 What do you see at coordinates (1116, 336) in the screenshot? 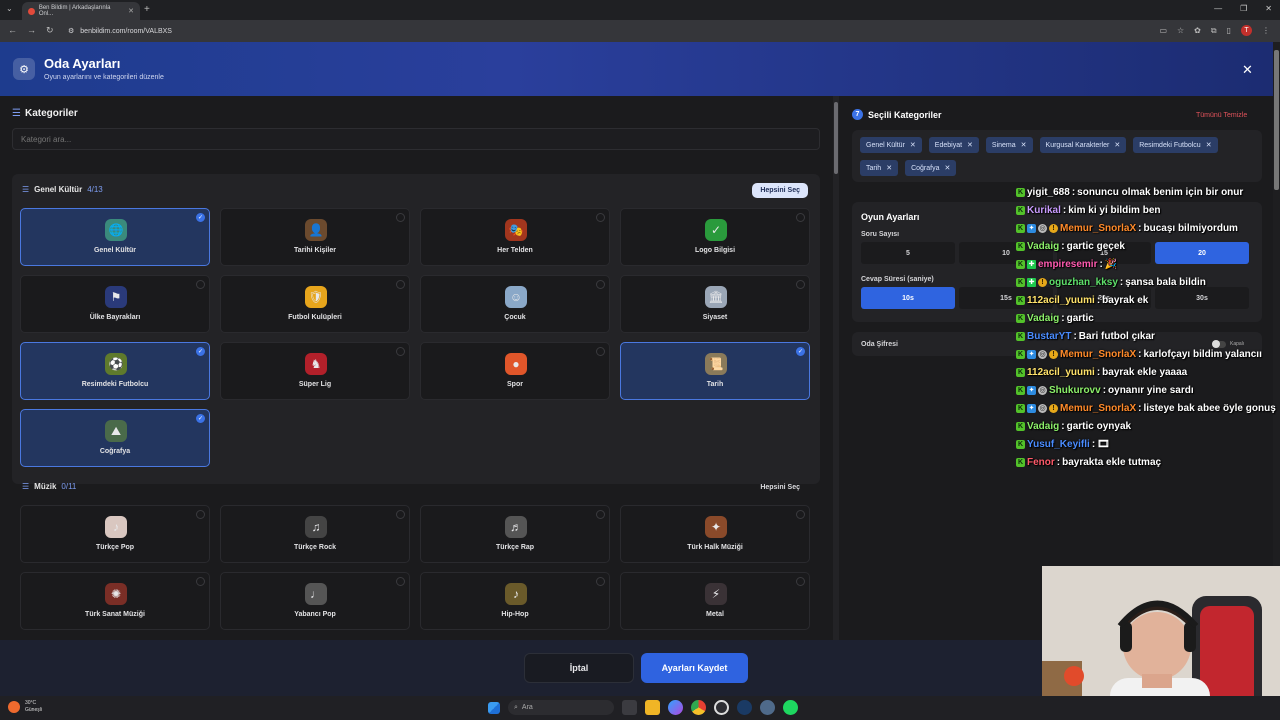
I see `chat-text: Bari futbol çıkar` at bounding box center [1116, 336].